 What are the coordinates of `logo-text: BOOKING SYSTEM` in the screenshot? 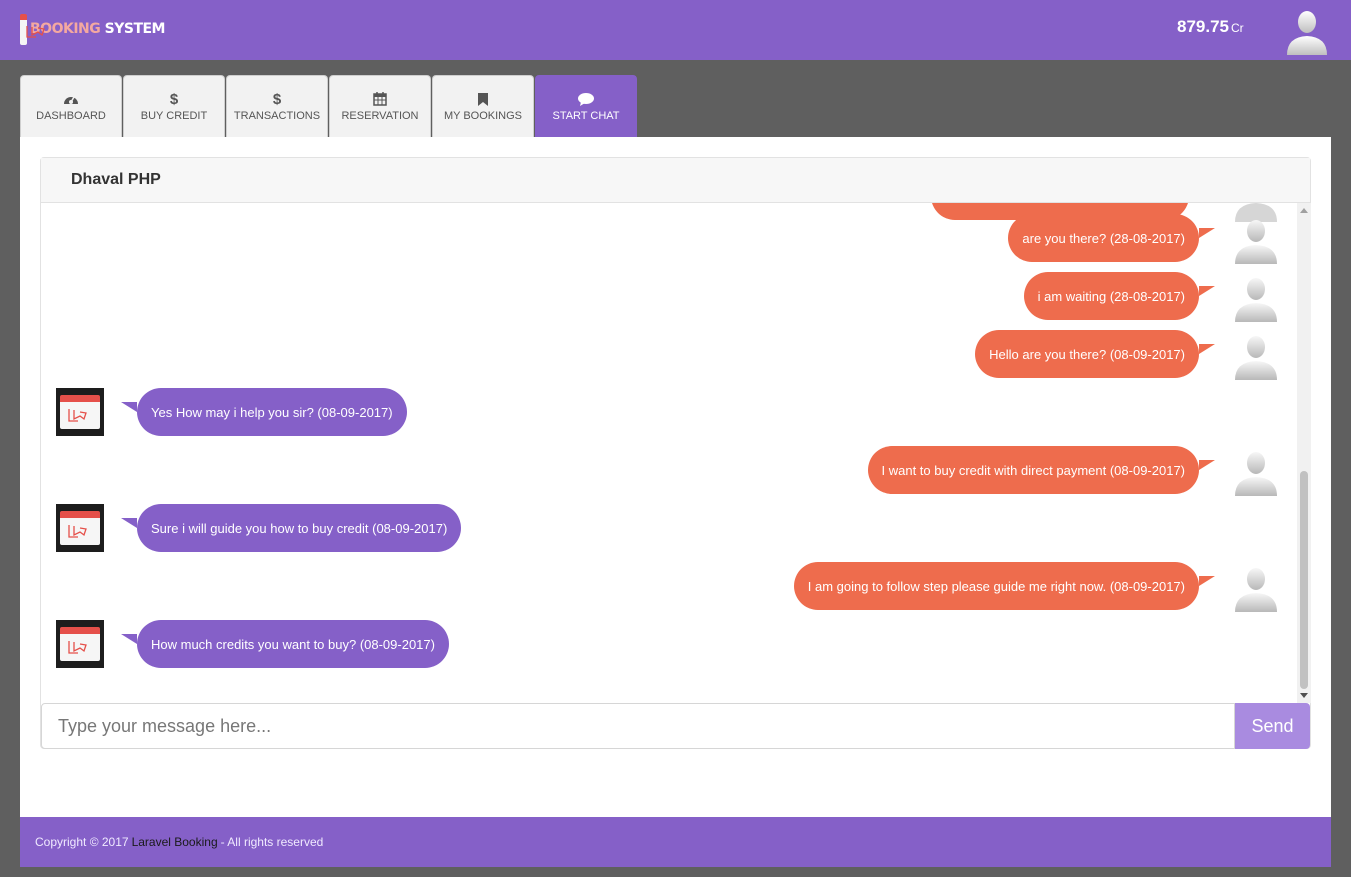 It's located at (97, 29).